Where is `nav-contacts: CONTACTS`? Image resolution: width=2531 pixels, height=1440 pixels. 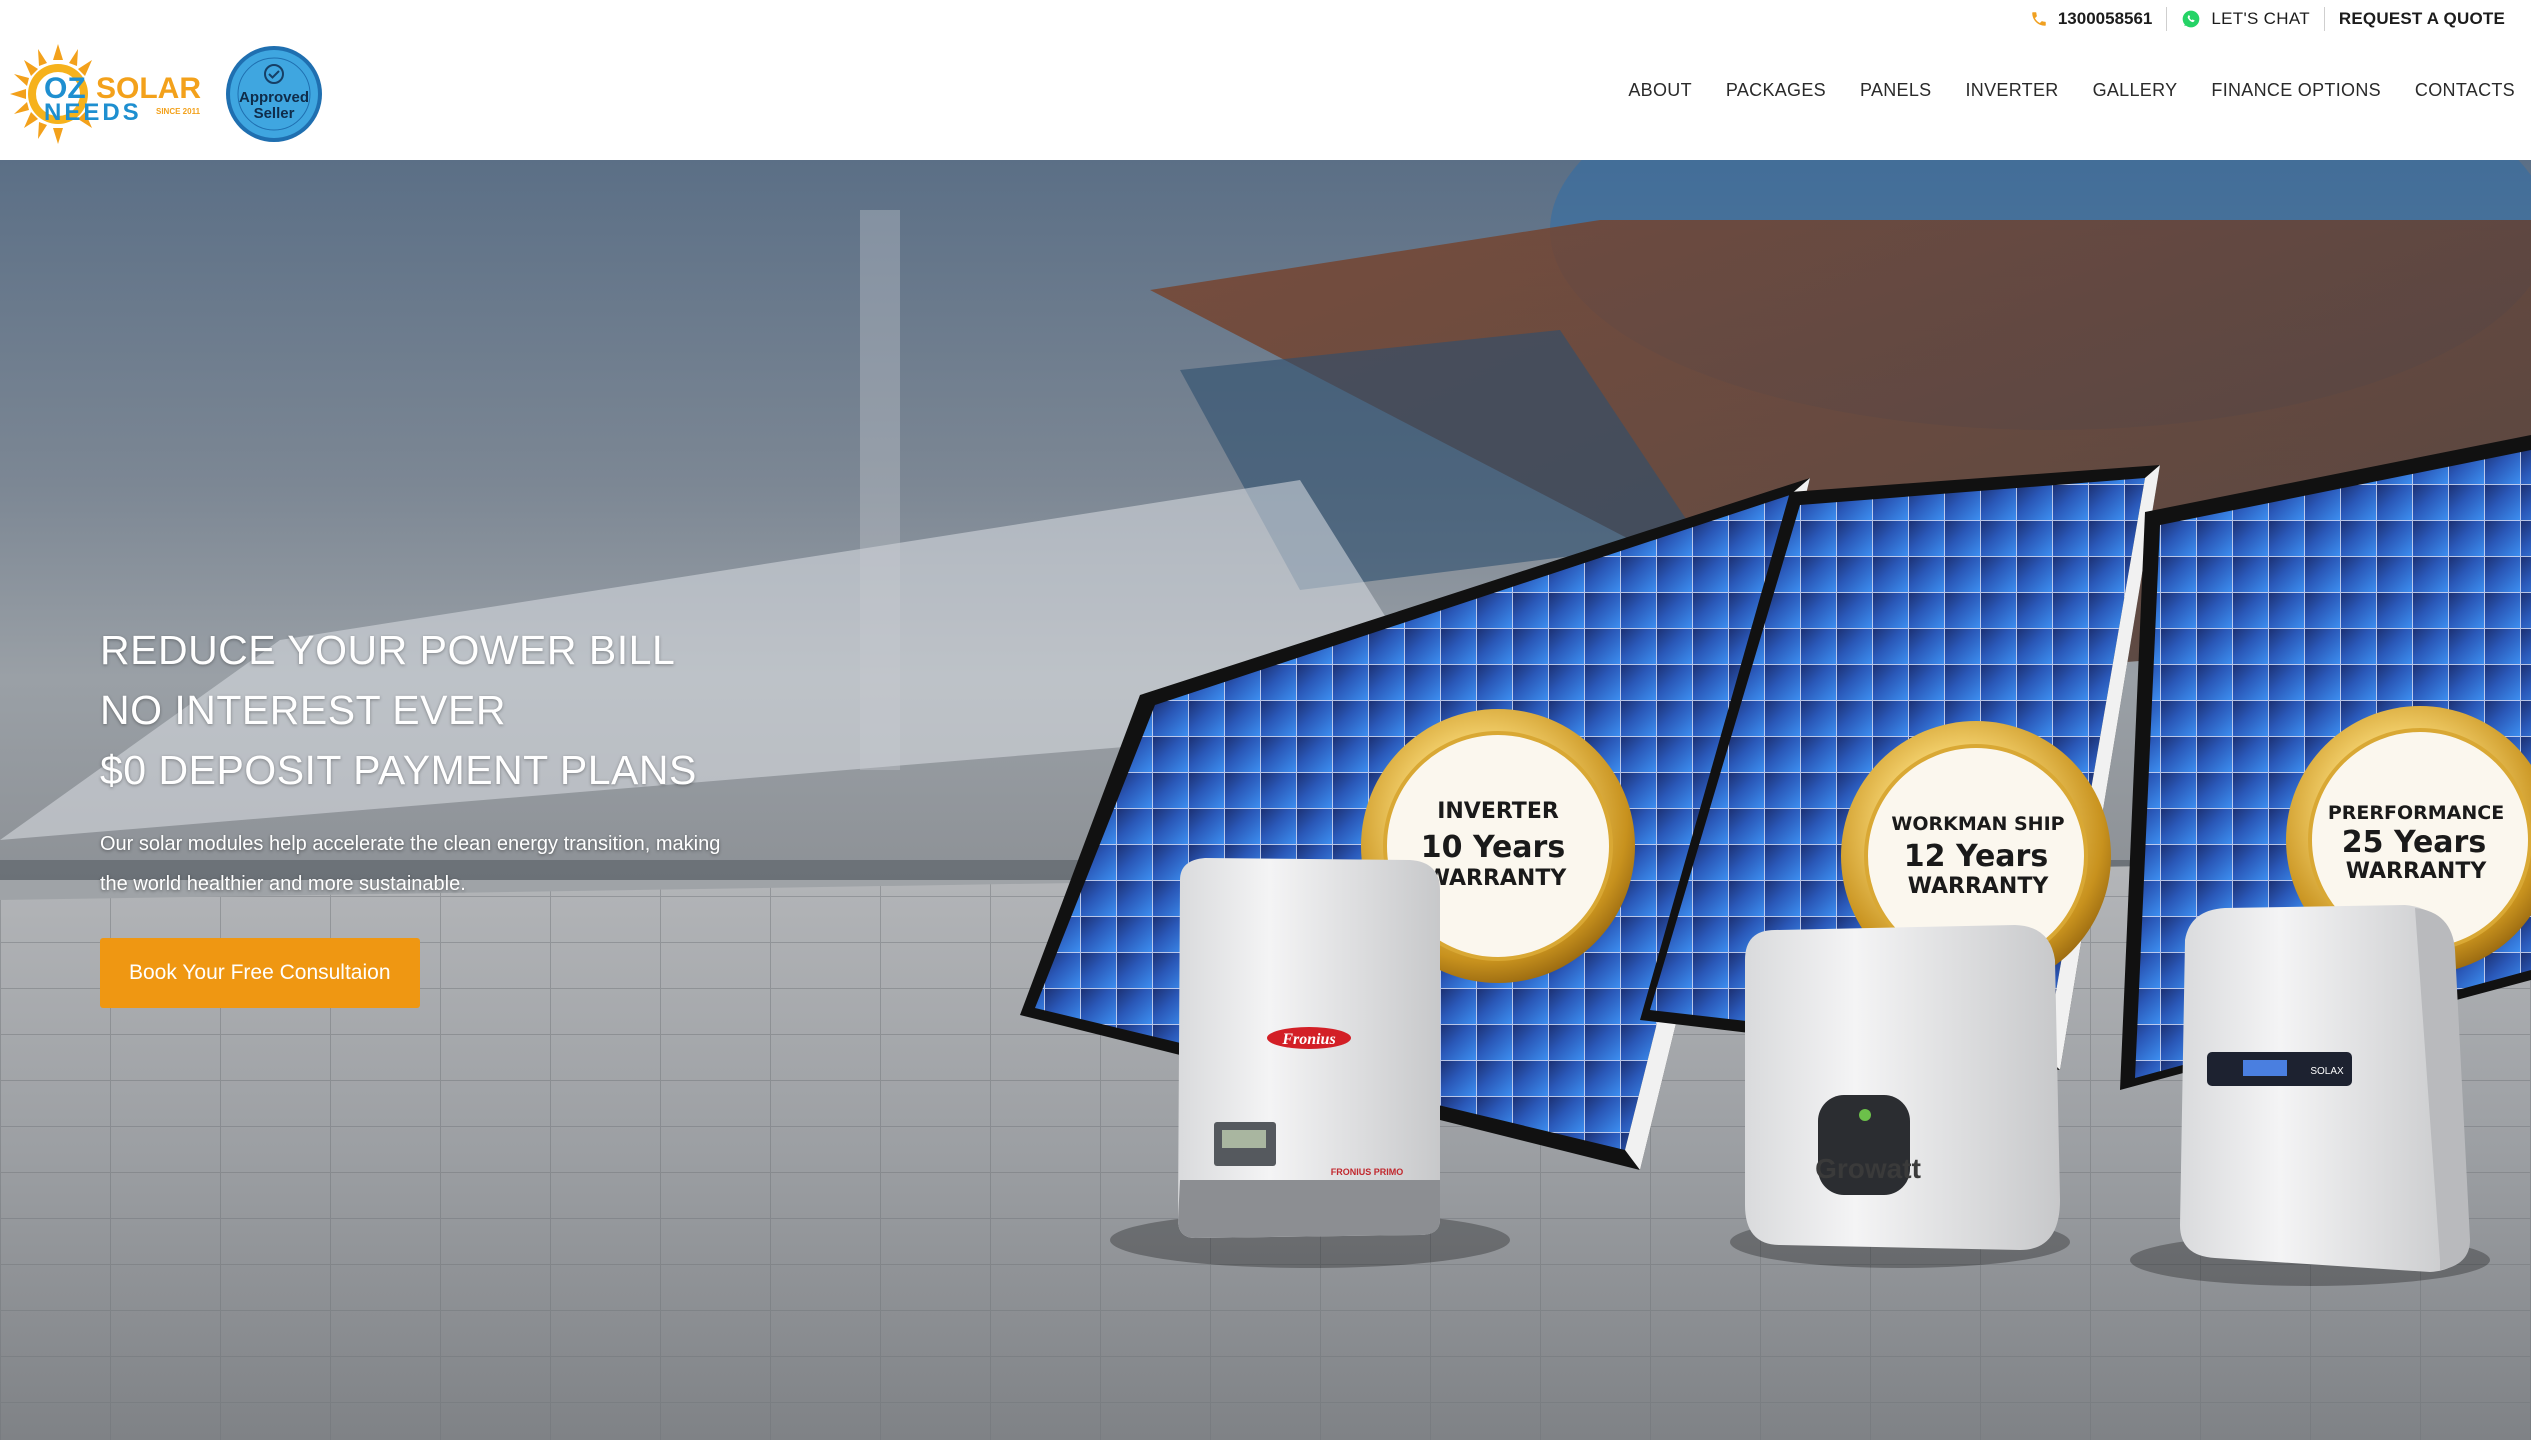 nav-contacts: CONTACTS is located at coordinates (2456, 90).